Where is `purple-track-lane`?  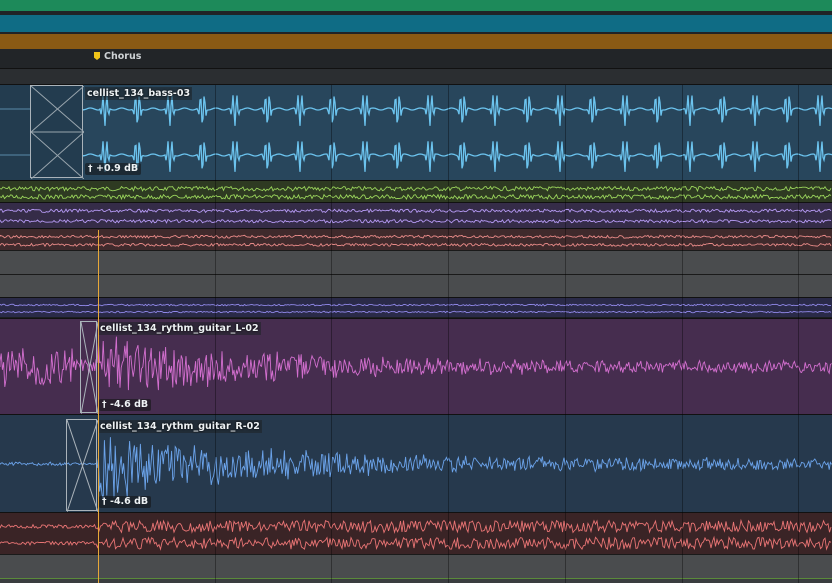 purple-track-lane is located at coordinates (416, 215).